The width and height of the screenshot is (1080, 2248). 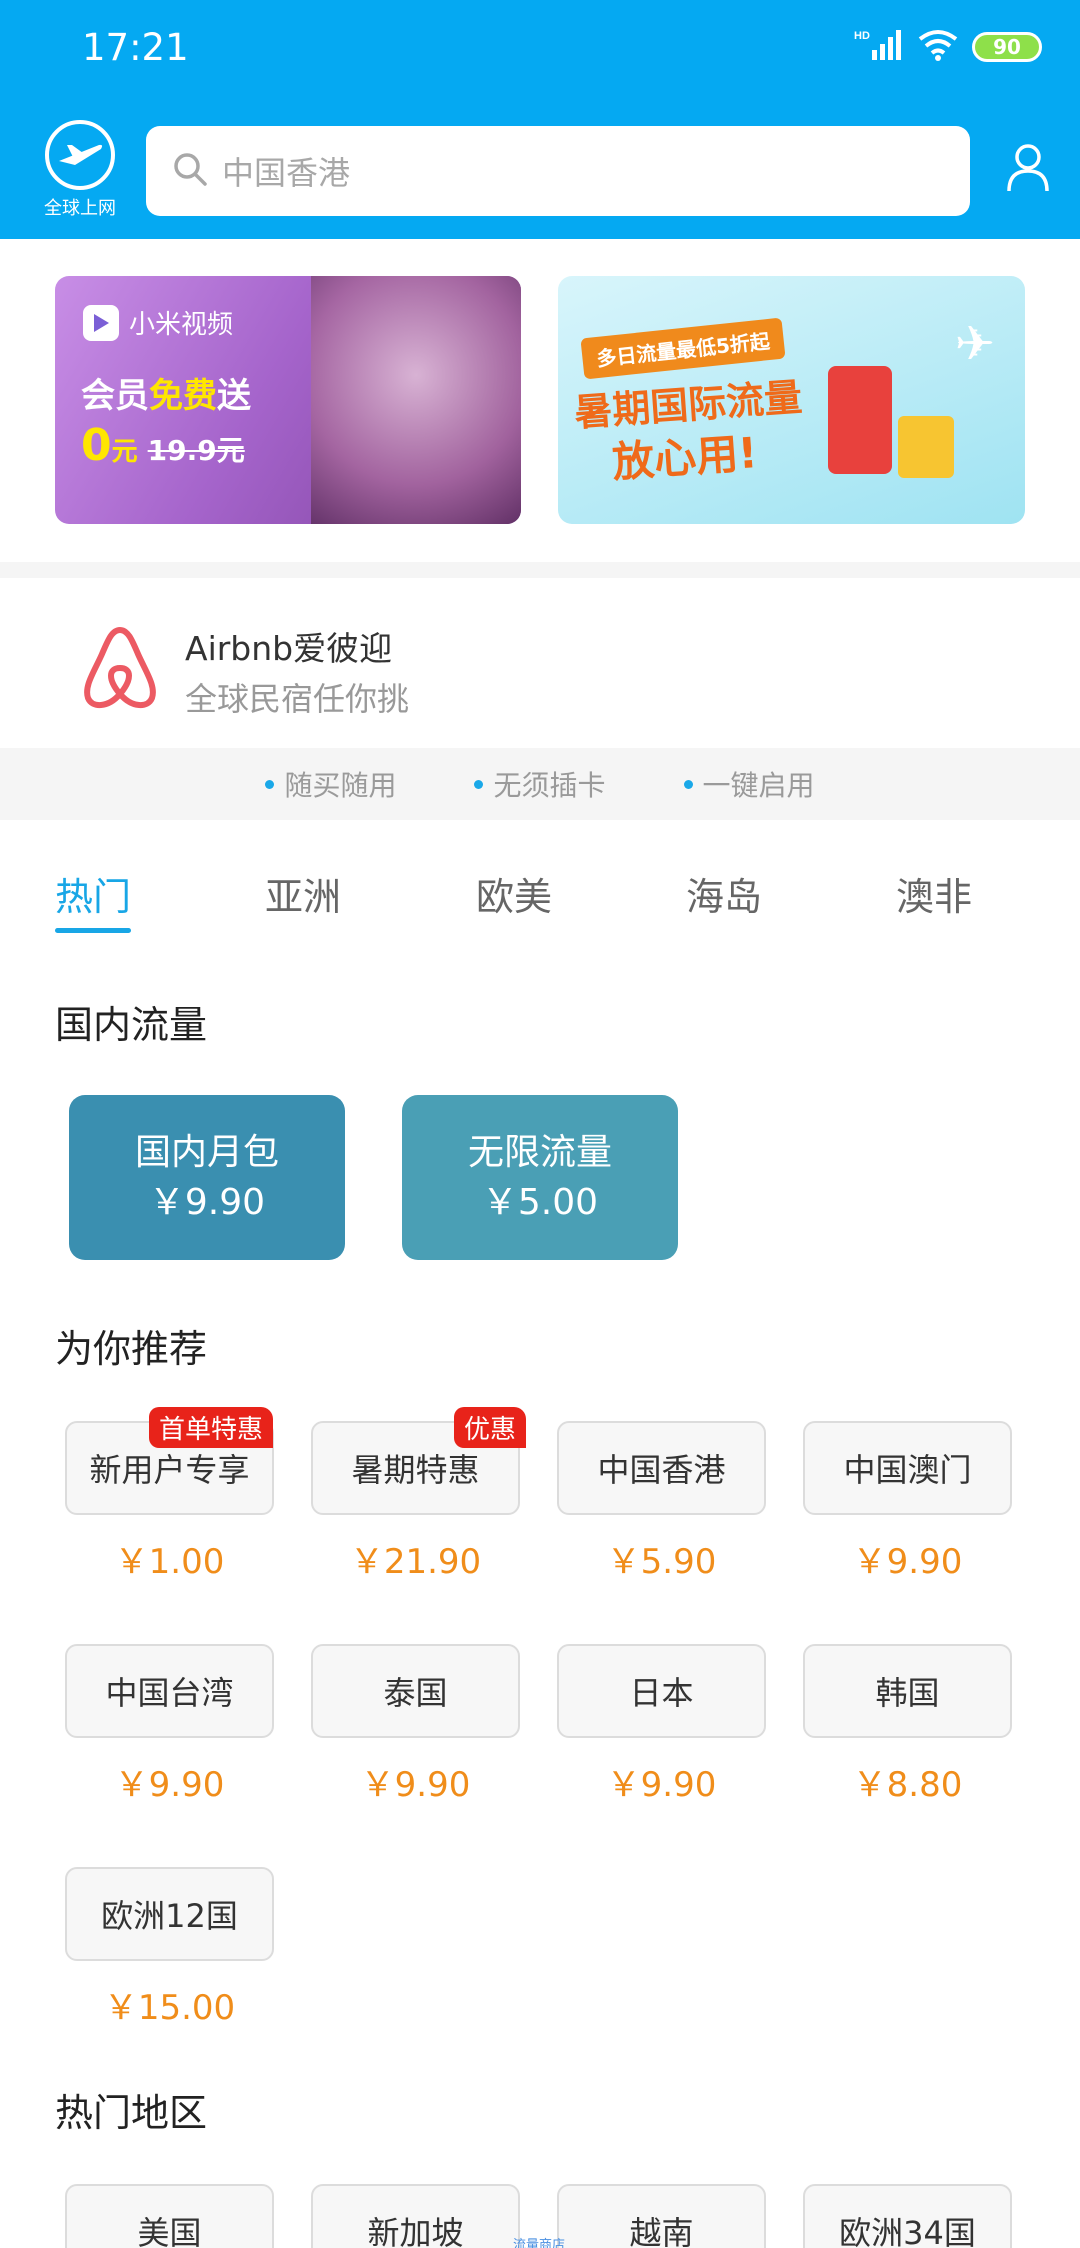 What do you see at coordinates (169, 2008) in the screenshot?
I see `package-price: ￥15.00` at bounding box center [169, 2008].